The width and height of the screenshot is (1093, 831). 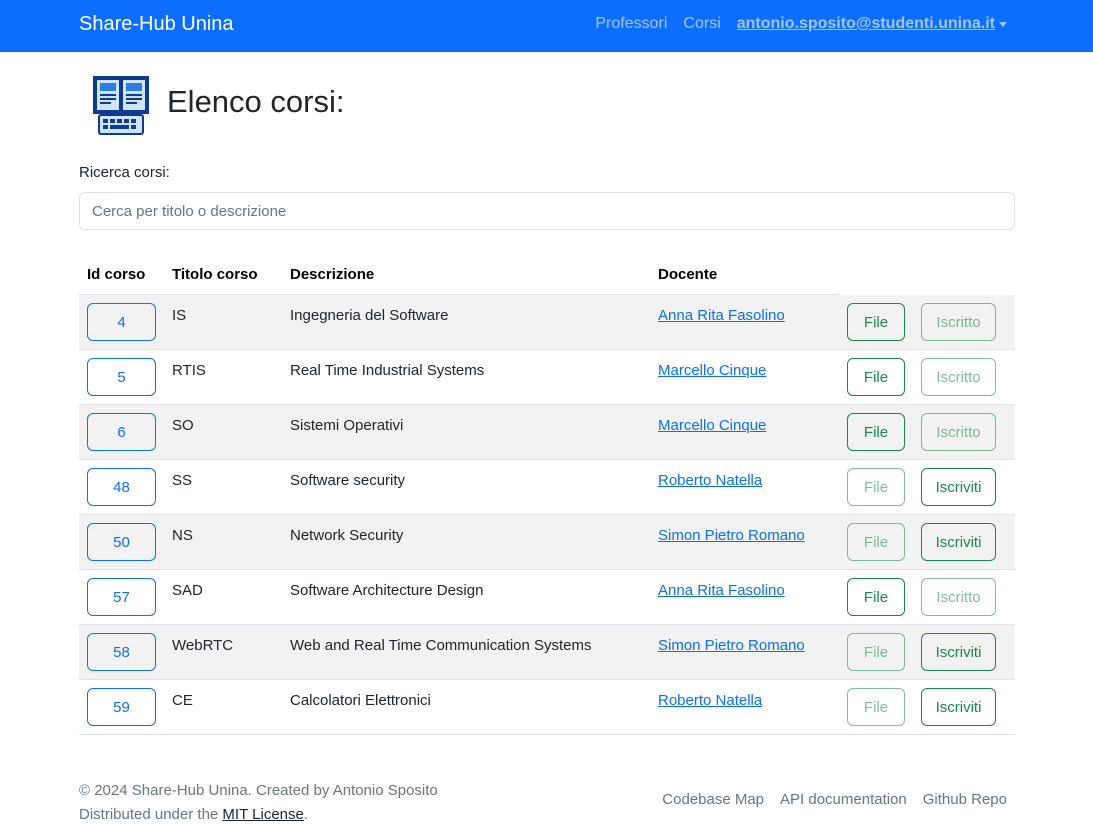 I want to click on course-description: Software security, so click(x=348, y=480).